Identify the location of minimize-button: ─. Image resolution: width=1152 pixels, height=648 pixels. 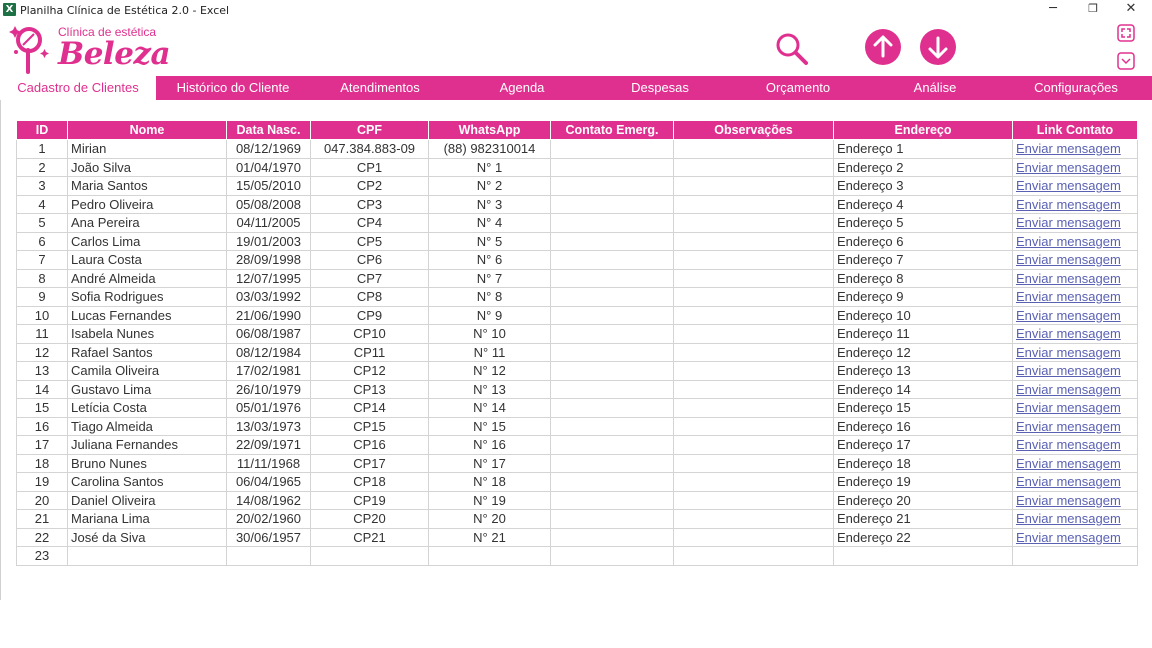
(1053, 10).